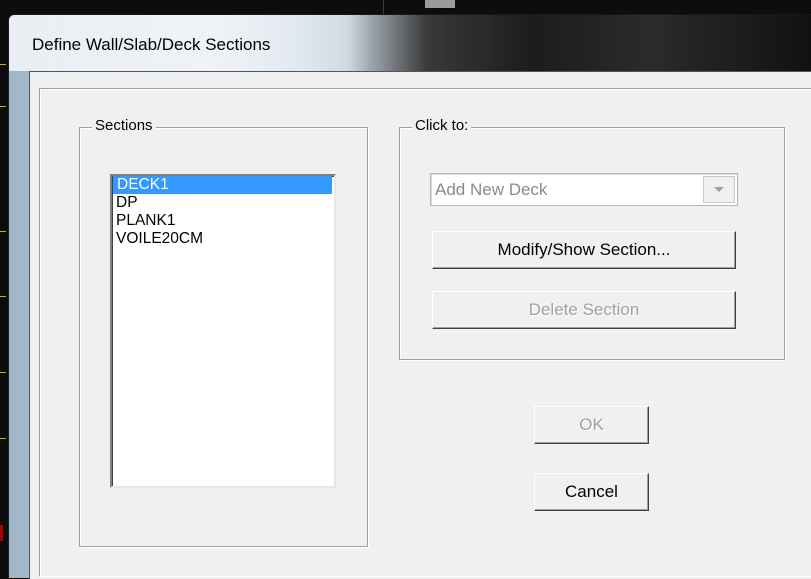 Image resolution: width=811 pixels, height=579 pixels. I want to click on list-item-dp: DP, so click(223, 203).